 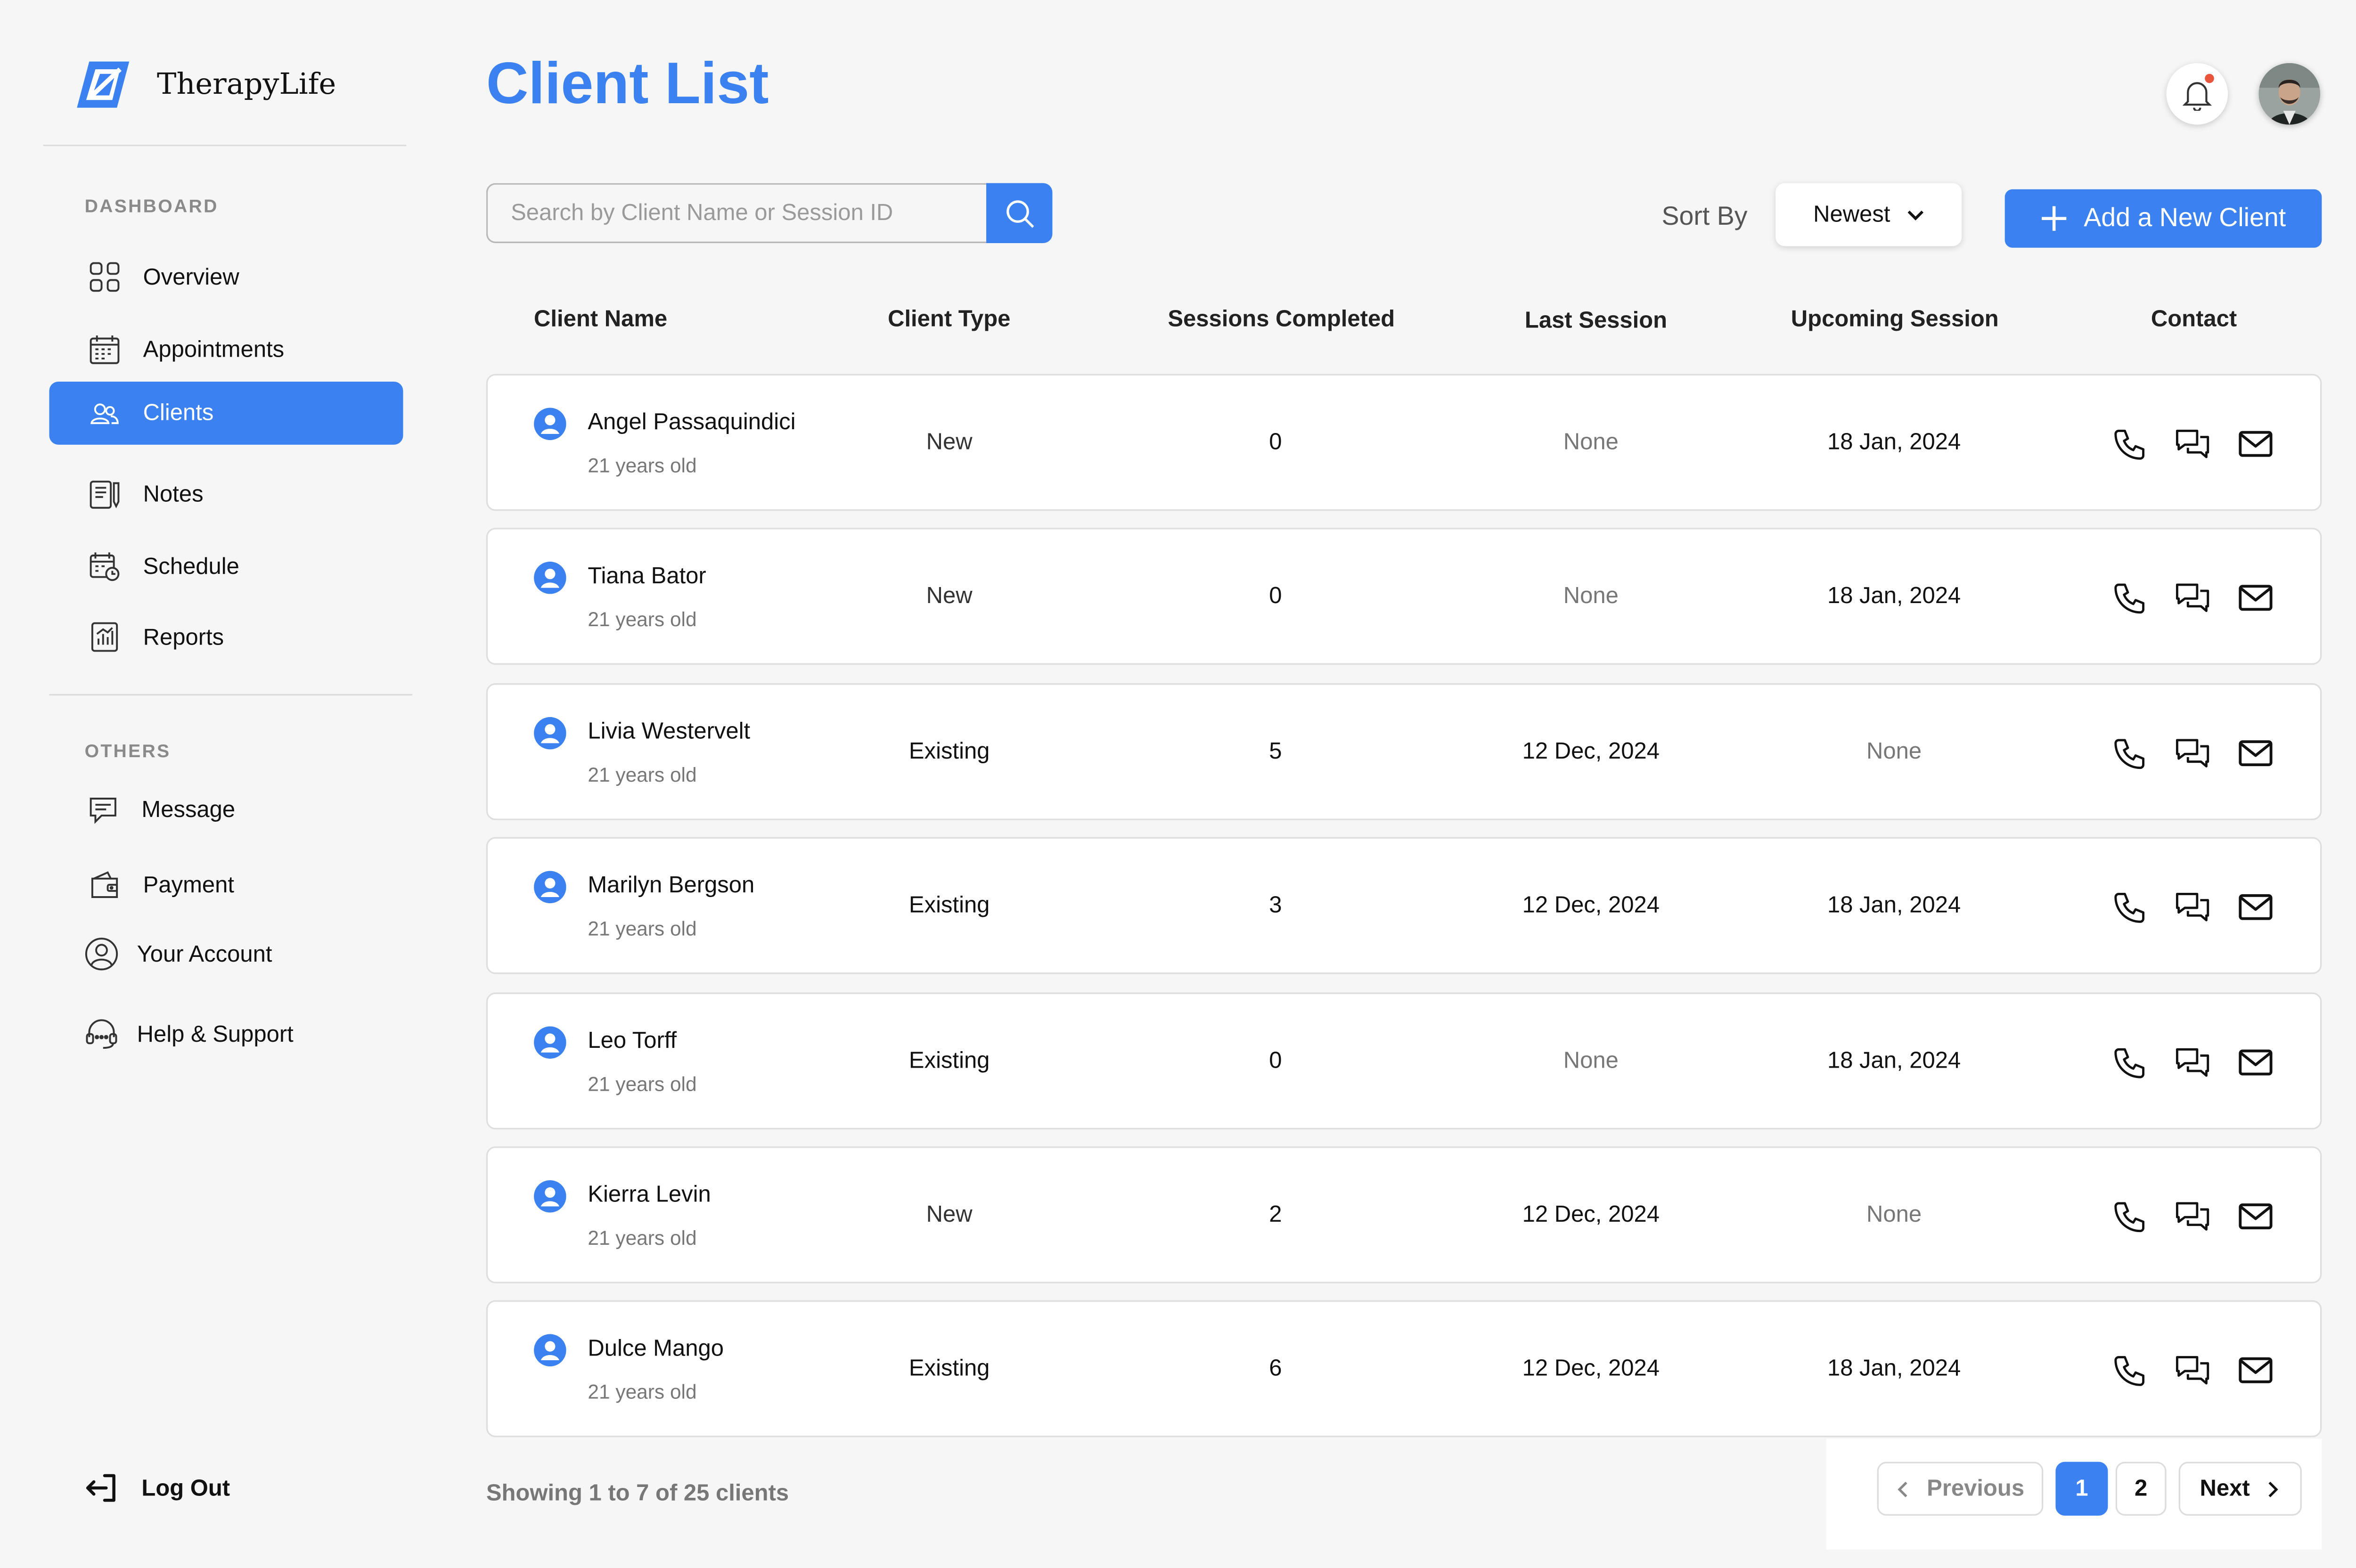 I want to click on sidebar-item-clients: Clients, so click(x=226, y=413).